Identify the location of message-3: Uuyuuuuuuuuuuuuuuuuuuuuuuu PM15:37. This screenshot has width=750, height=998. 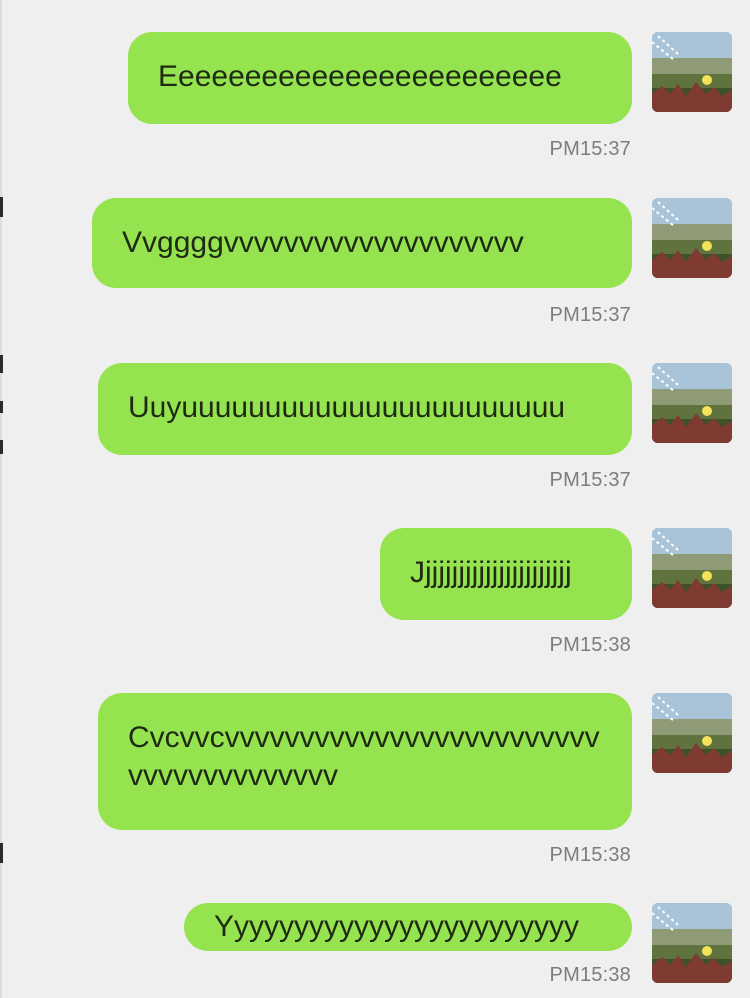
(375, 428).